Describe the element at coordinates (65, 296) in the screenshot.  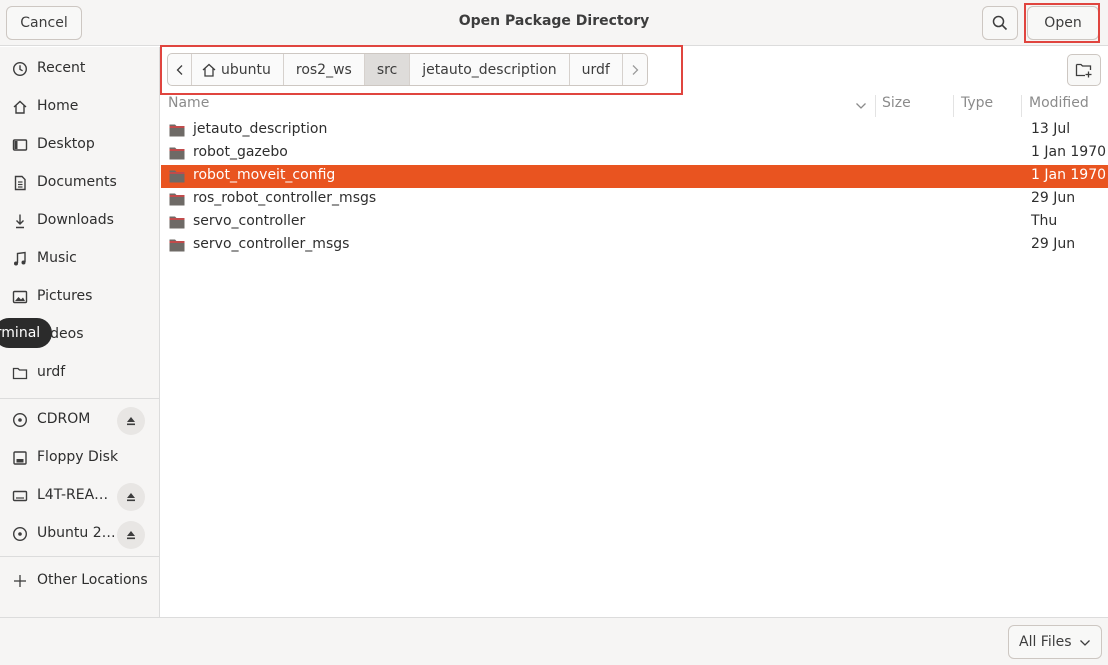
I see `sidebar-item-label: Pictures` at that location.